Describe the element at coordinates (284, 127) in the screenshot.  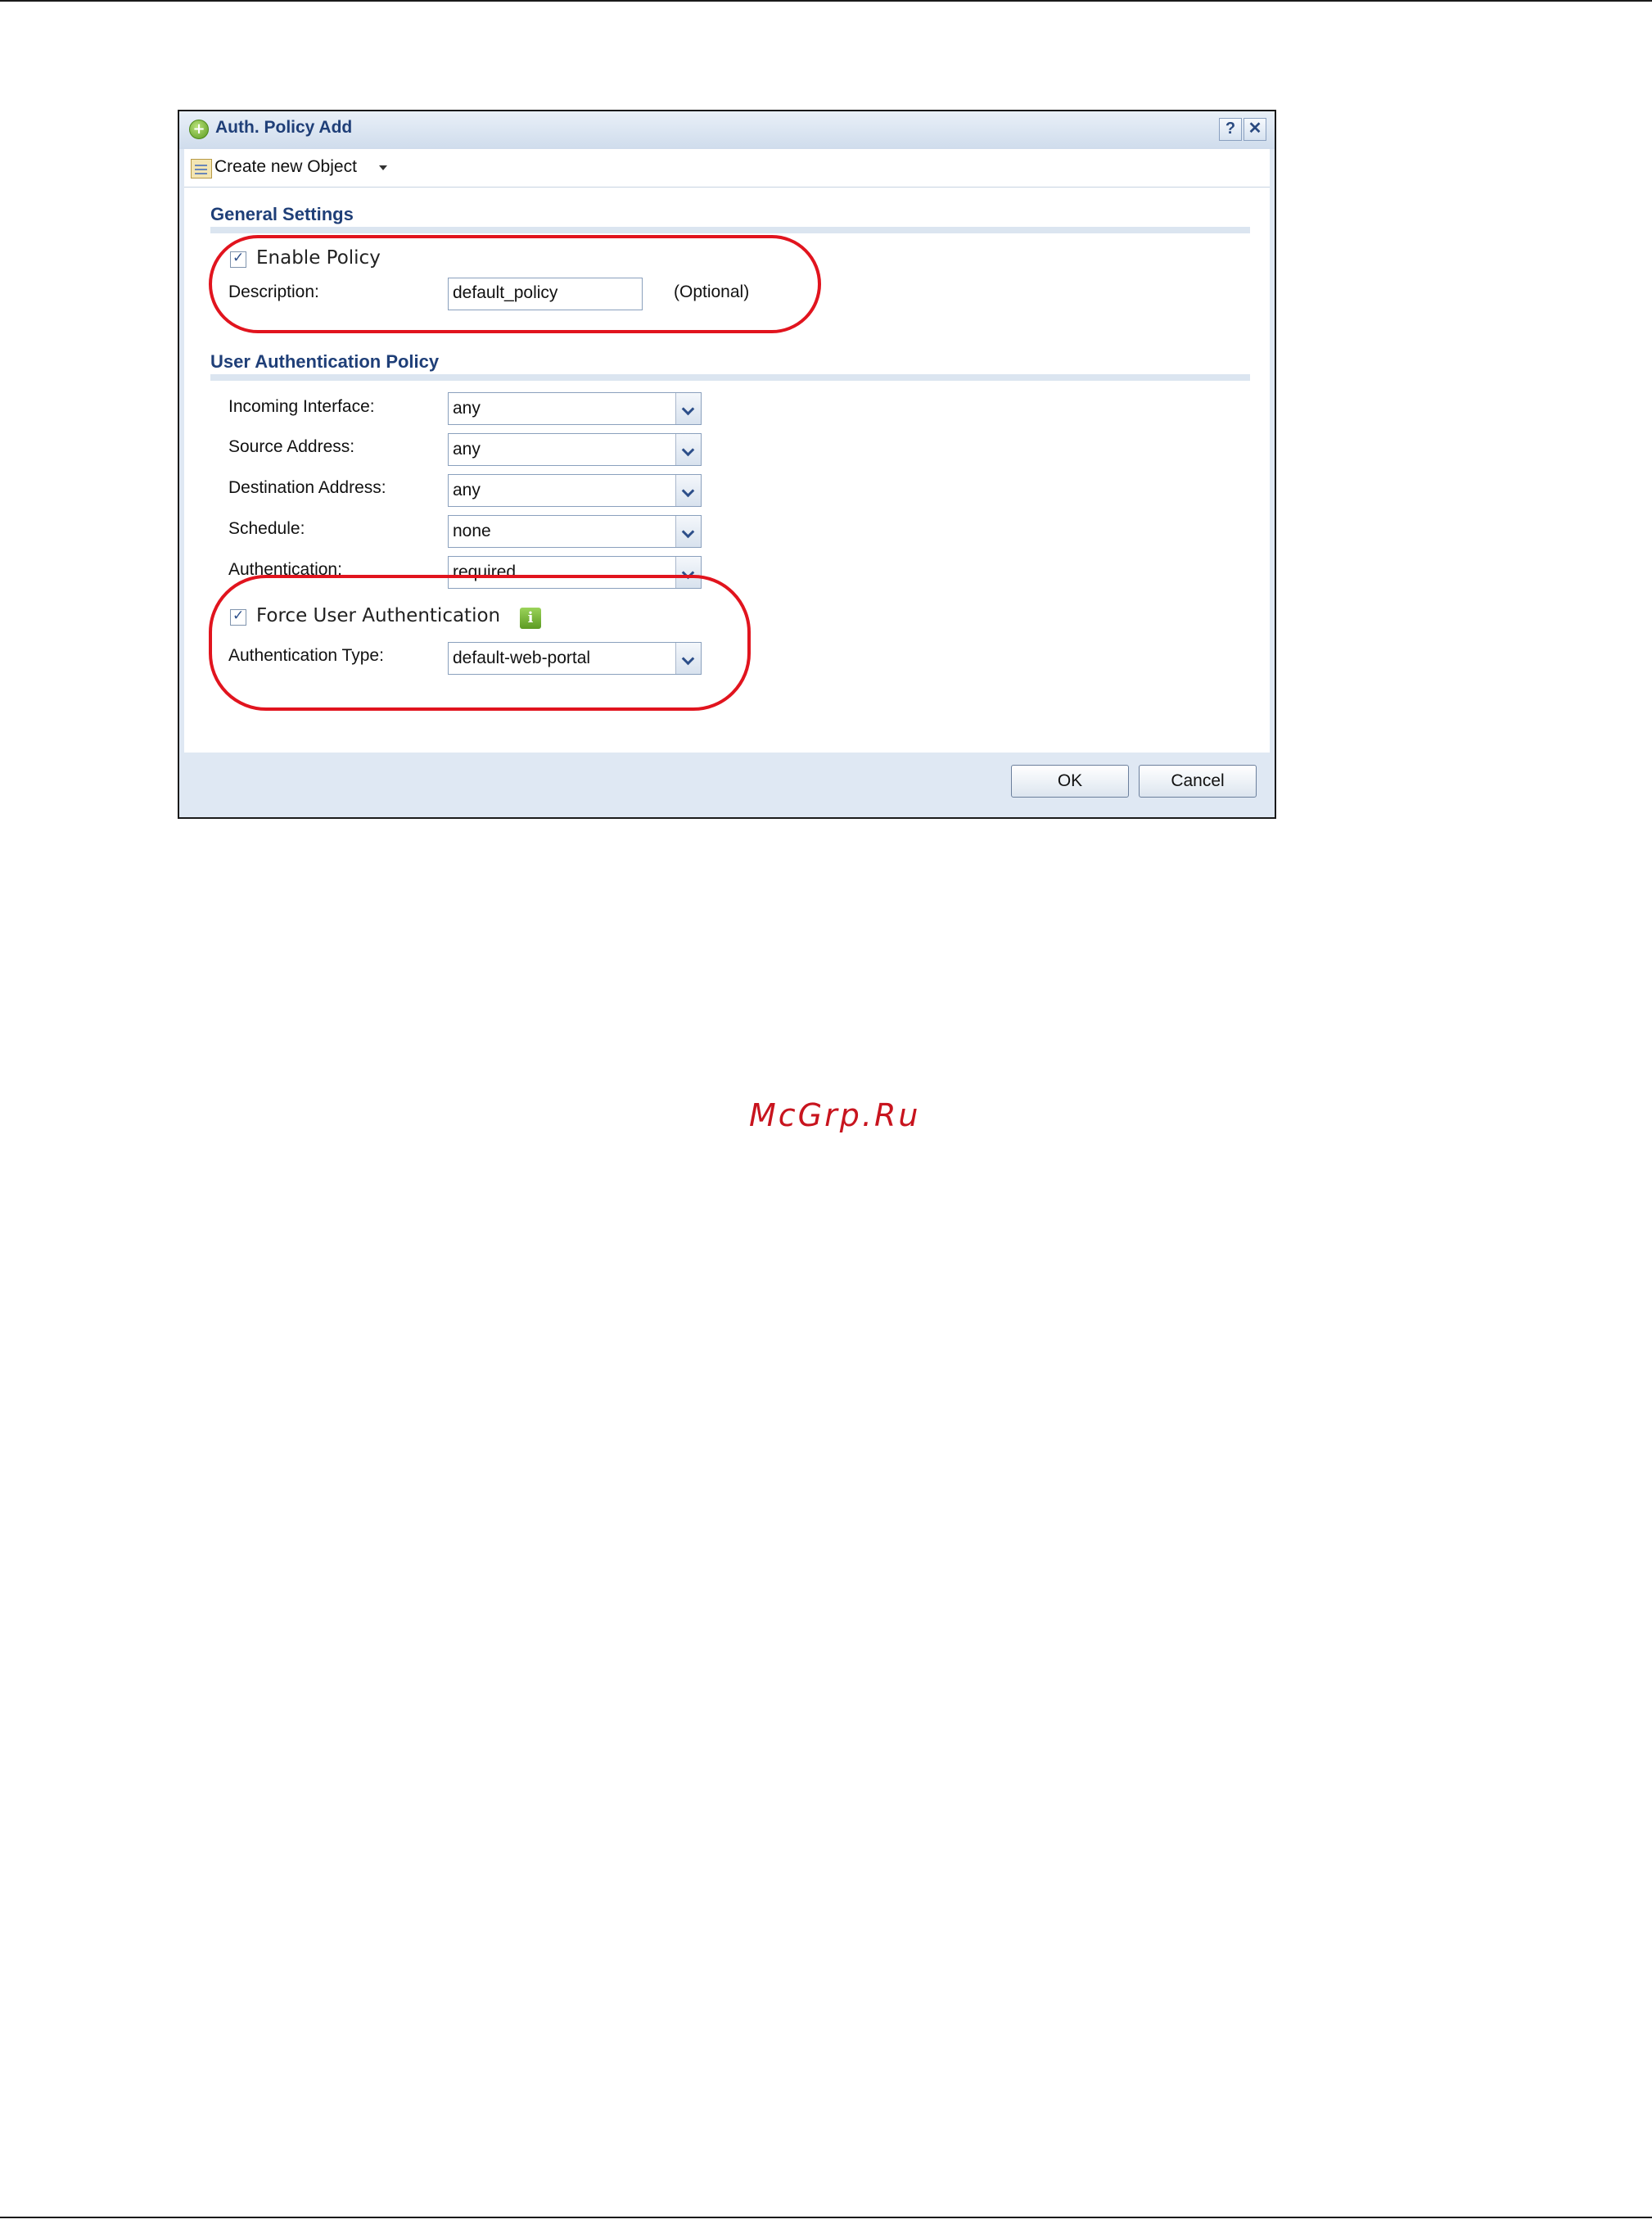
I see `dialog-title: Auth. Policy Add` at that location.